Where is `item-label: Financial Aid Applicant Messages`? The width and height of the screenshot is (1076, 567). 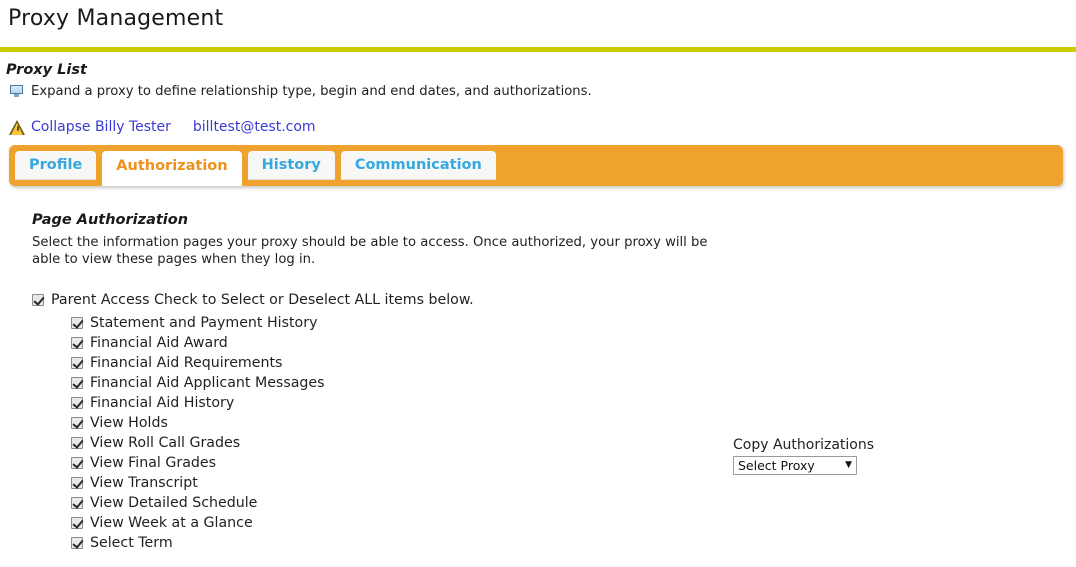 item-label: Financial Aid Applicant Messages is located at coordinates (207, 383).